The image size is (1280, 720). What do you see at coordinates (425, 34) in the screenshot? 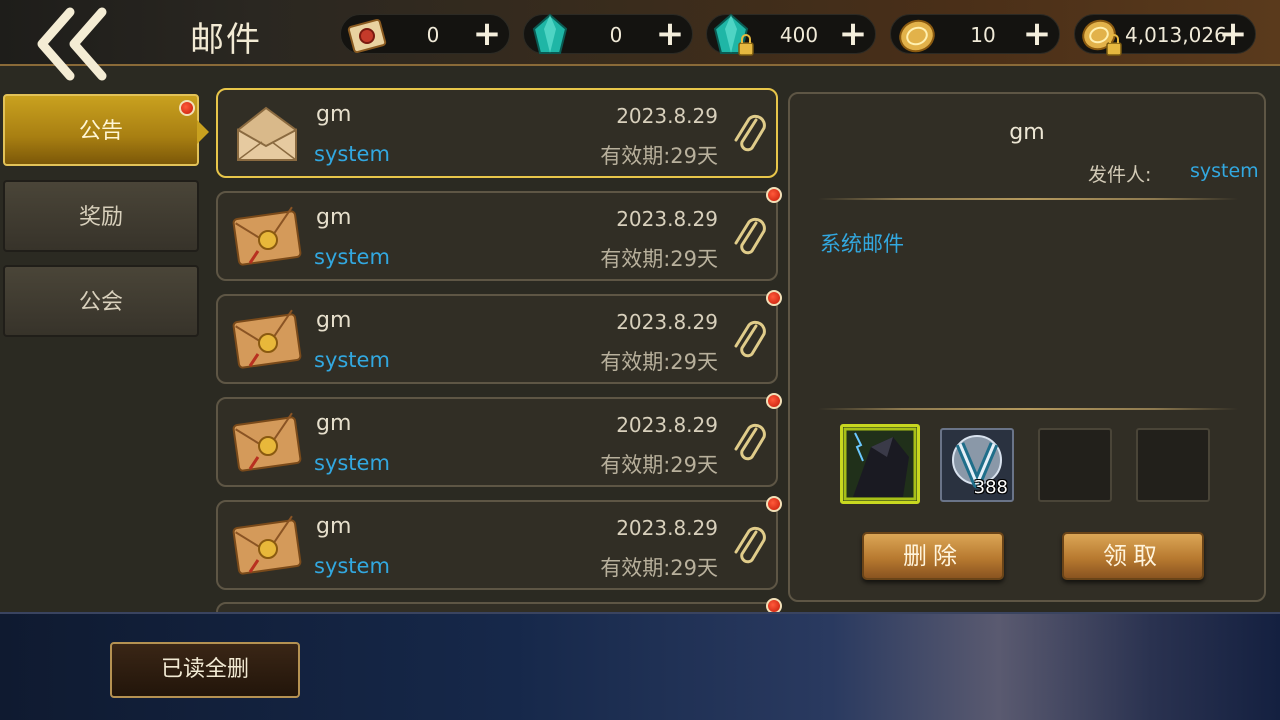
I see `currency-scroll: 0 +` at bounding box center [425, 34].